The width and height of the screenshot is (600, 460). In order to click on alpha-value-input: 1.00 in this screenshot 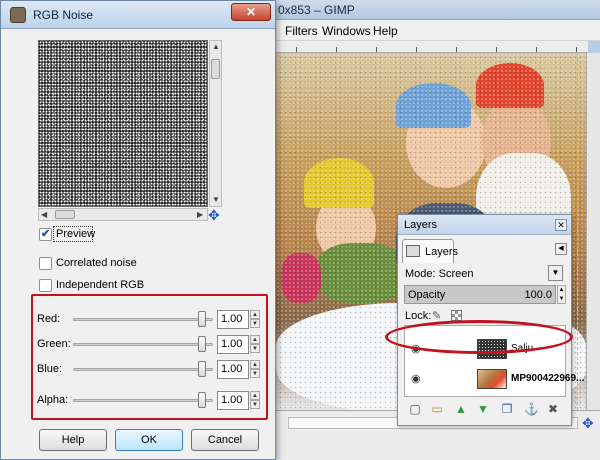, I will do `click(233, 400)`.